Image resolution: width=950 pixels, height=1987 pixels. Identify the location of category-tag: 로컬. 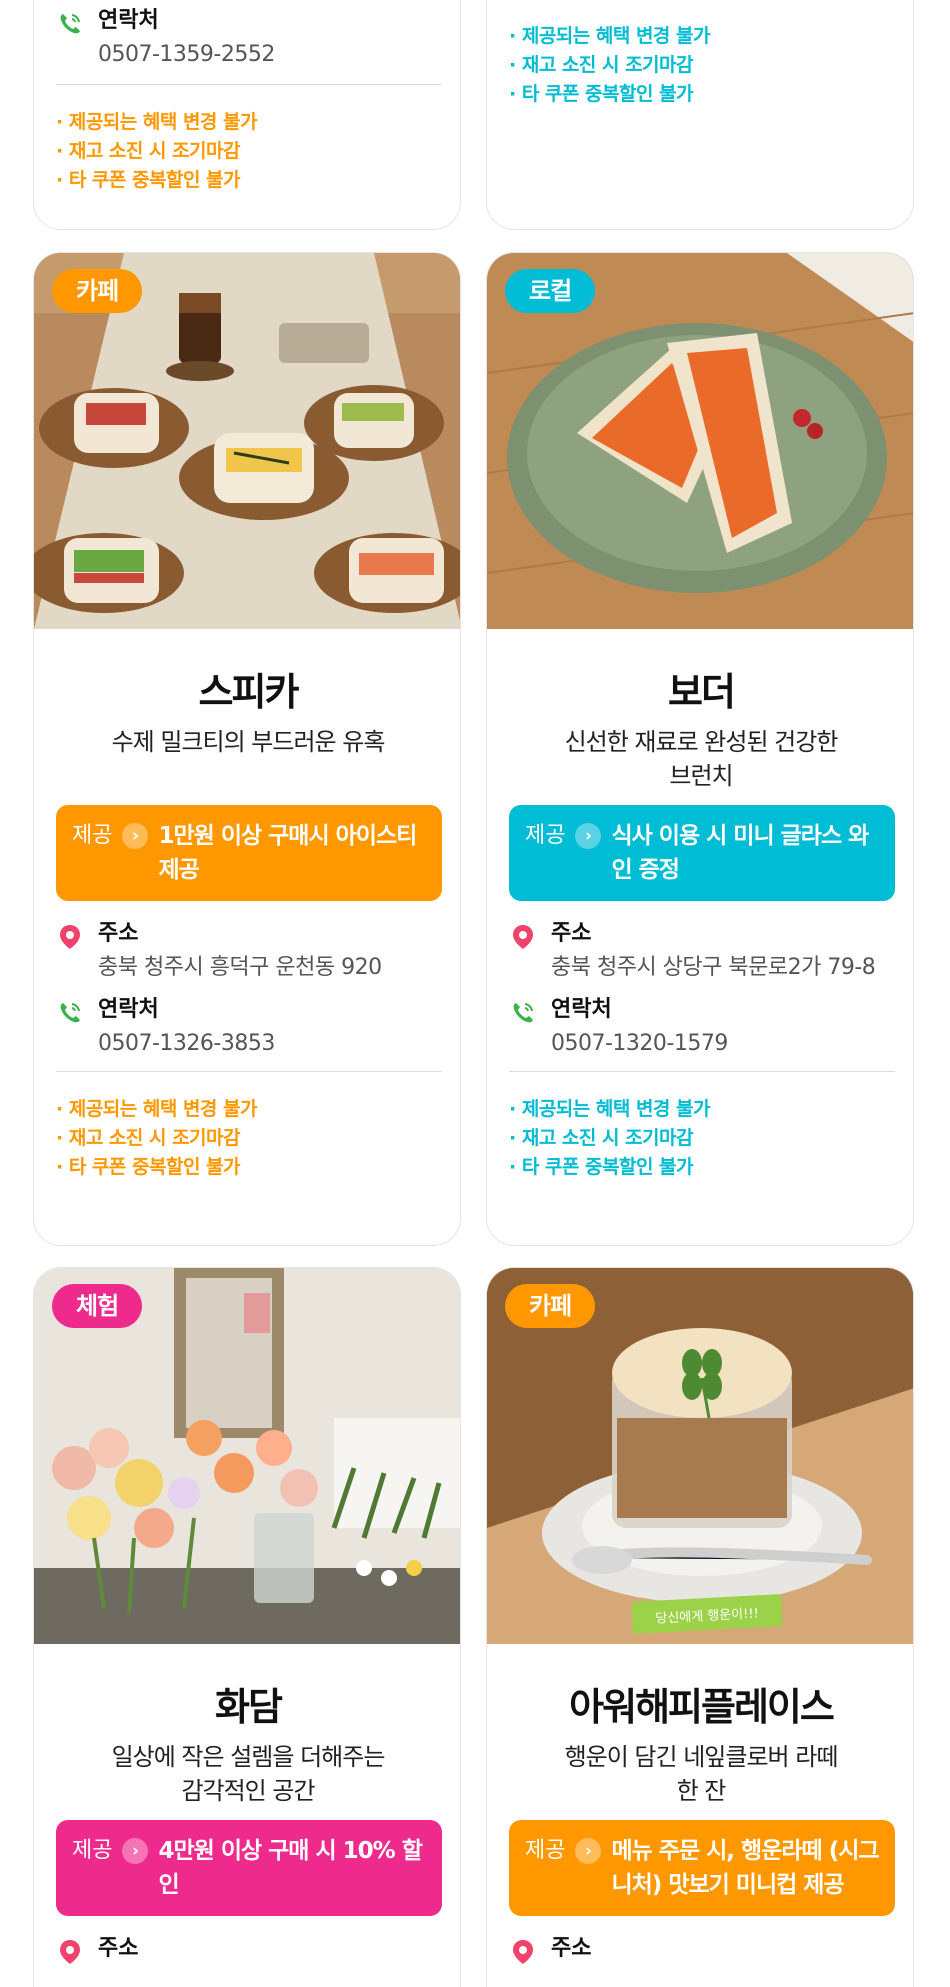
(550, 291).